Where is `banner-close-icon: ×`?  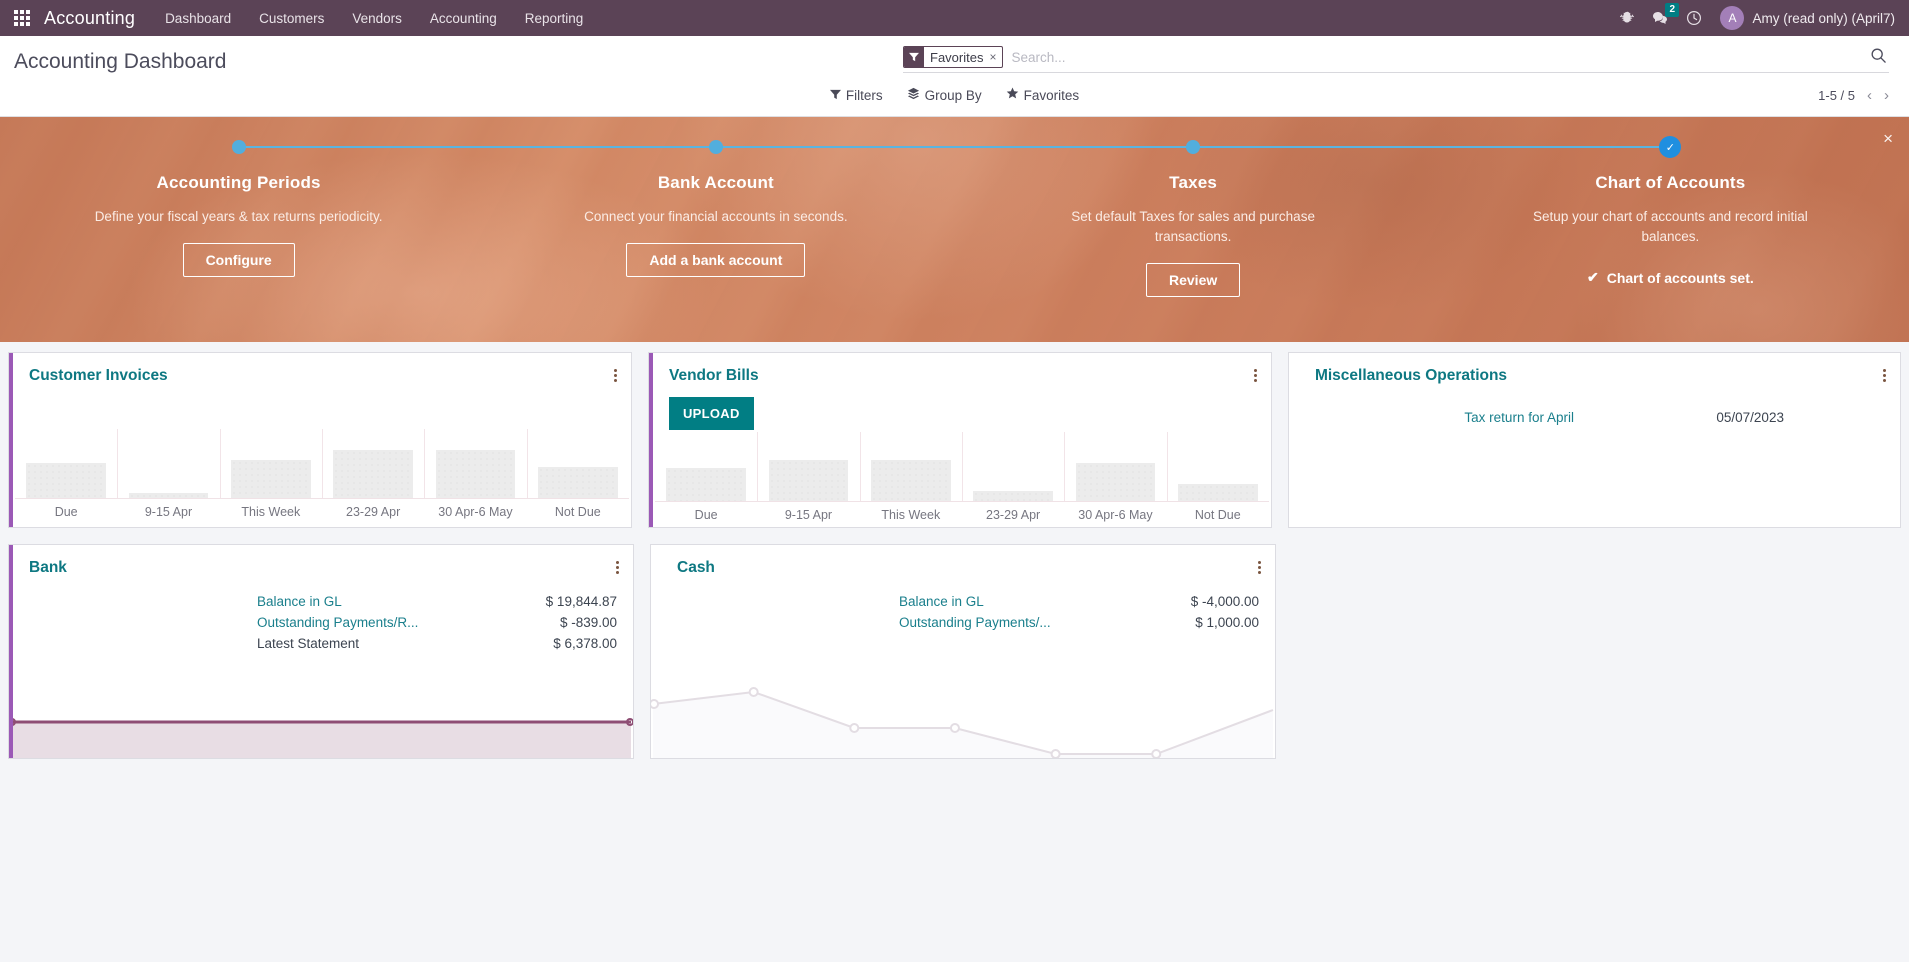
banner-close-icon: × is located at coordinates (1888, 139).